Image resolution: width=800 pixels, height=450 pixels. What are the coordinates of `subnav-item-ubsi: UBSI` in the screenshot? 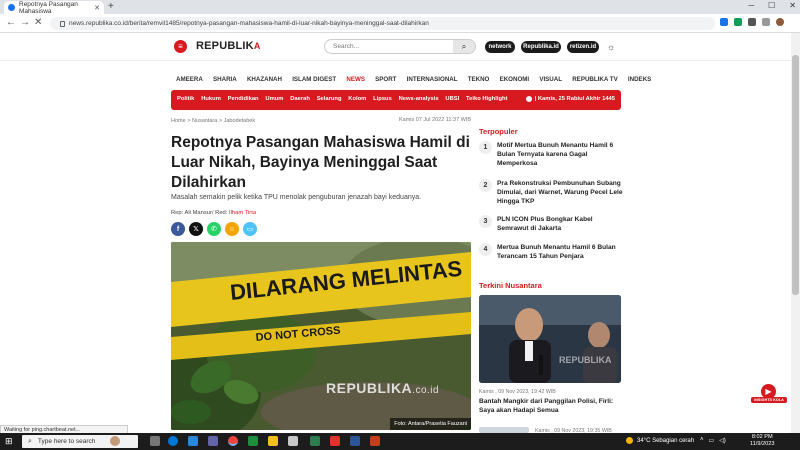 It's located at (452, 99).